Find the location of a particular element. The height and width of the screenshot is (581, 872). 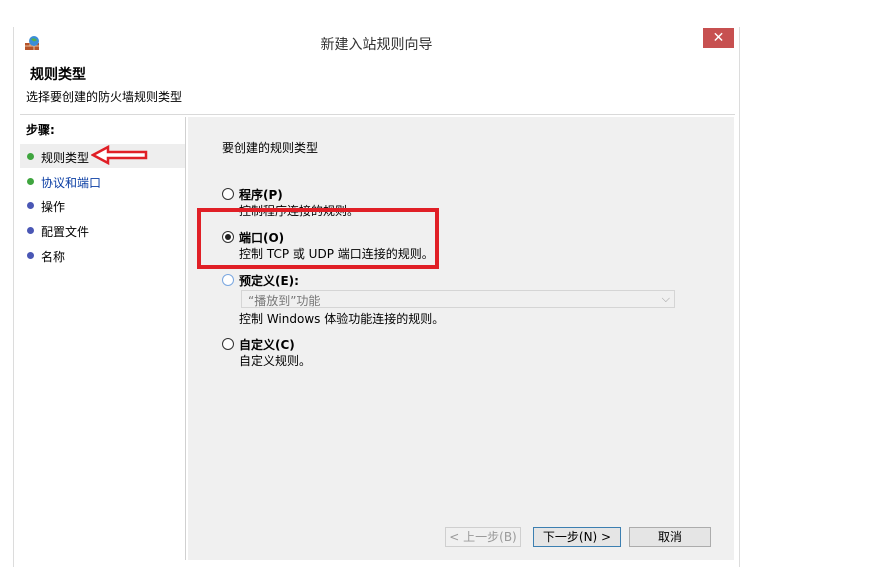

back-button: < 上一步(B) is located at coordinates (483, 537).